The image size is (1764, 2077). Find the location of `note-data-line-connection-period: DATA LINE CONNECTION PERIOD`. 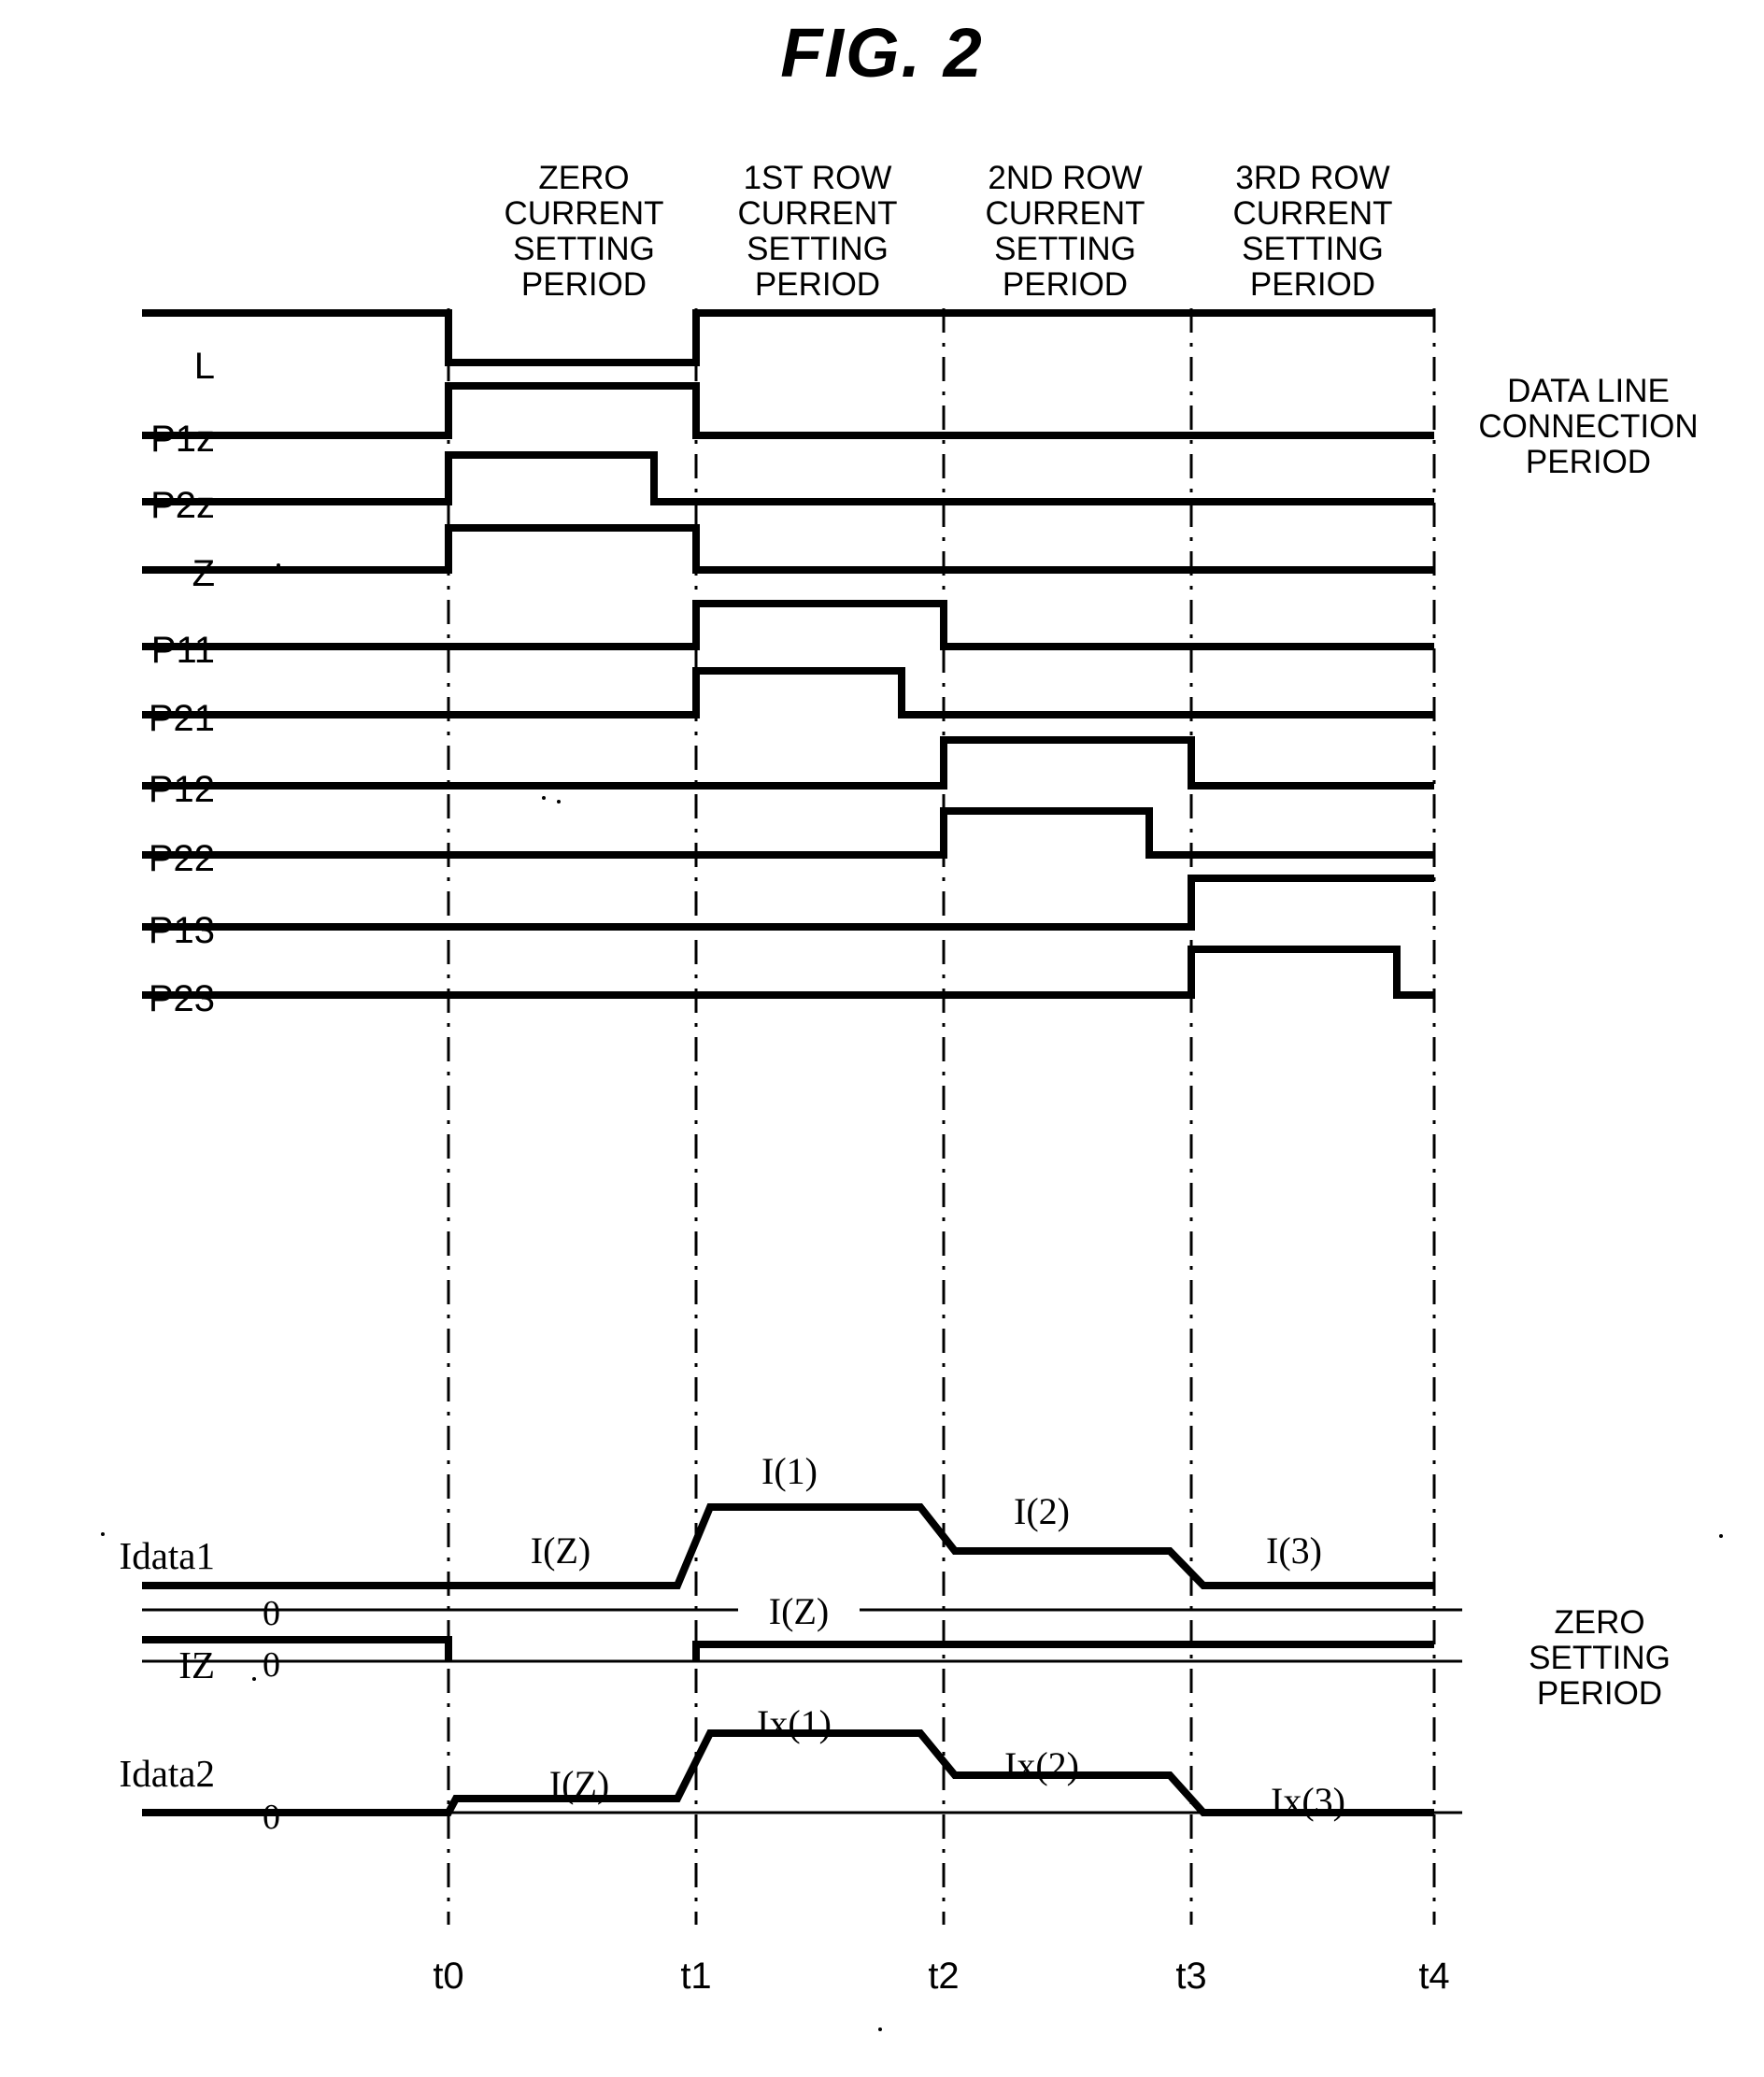

note-data-line-connection-period: DATA LINE CONNECTION PERIOD is located at coordinates (1588, 427).